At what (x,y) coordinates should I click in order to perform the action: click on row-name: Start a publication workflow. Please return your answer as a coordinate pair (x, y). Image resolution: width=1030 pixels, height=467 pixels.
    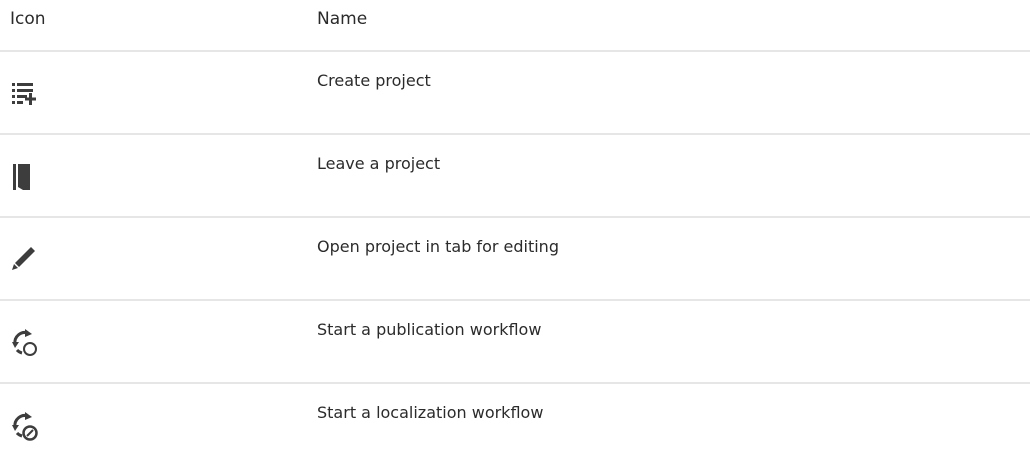
    Looking at the image, I should click on (429, 329).